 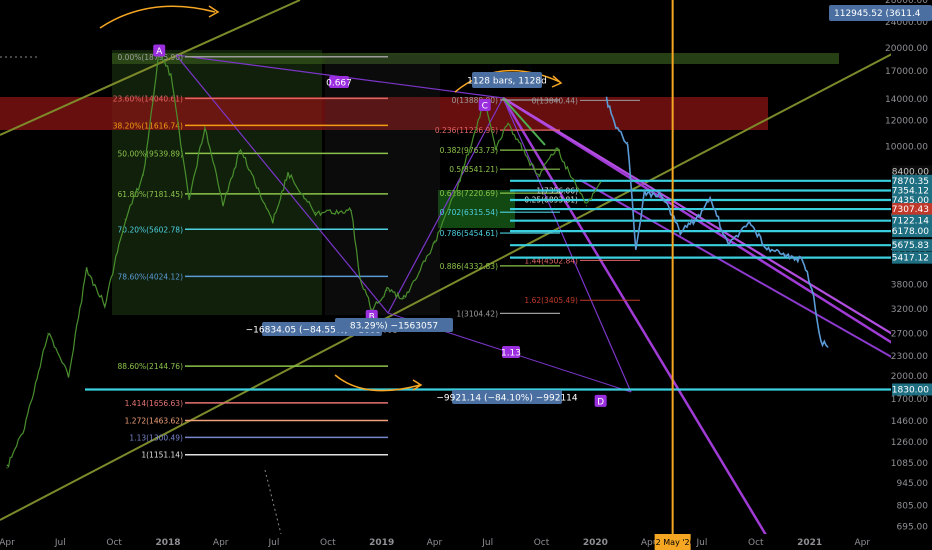 What do you see at coordinates (673, 542) in the screenshot?
I see `vertical-date-label: 12 May '20` at bounding box center [673, 542].